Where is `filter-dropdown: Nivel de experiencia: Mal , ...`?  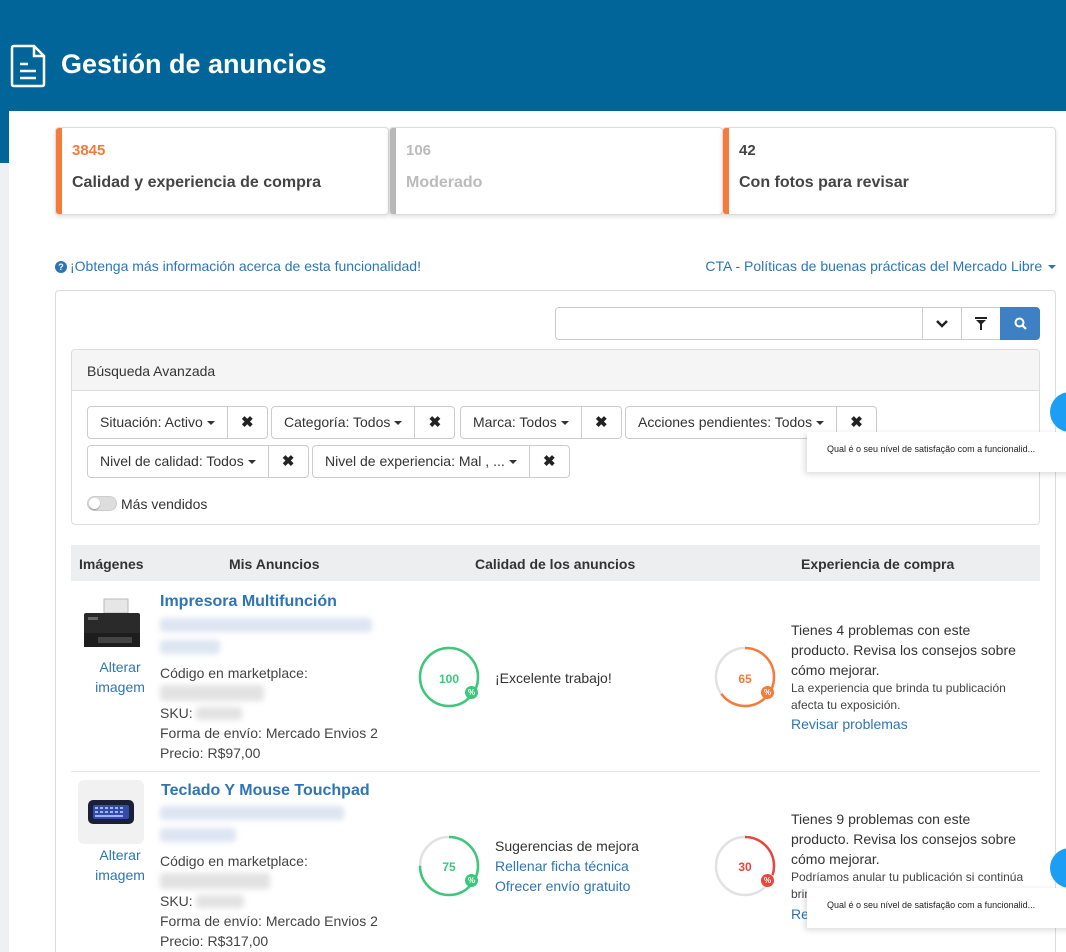 filter-dropdown: Nivel de experiencia: Mal , ... is located at coordinates (421, 461).